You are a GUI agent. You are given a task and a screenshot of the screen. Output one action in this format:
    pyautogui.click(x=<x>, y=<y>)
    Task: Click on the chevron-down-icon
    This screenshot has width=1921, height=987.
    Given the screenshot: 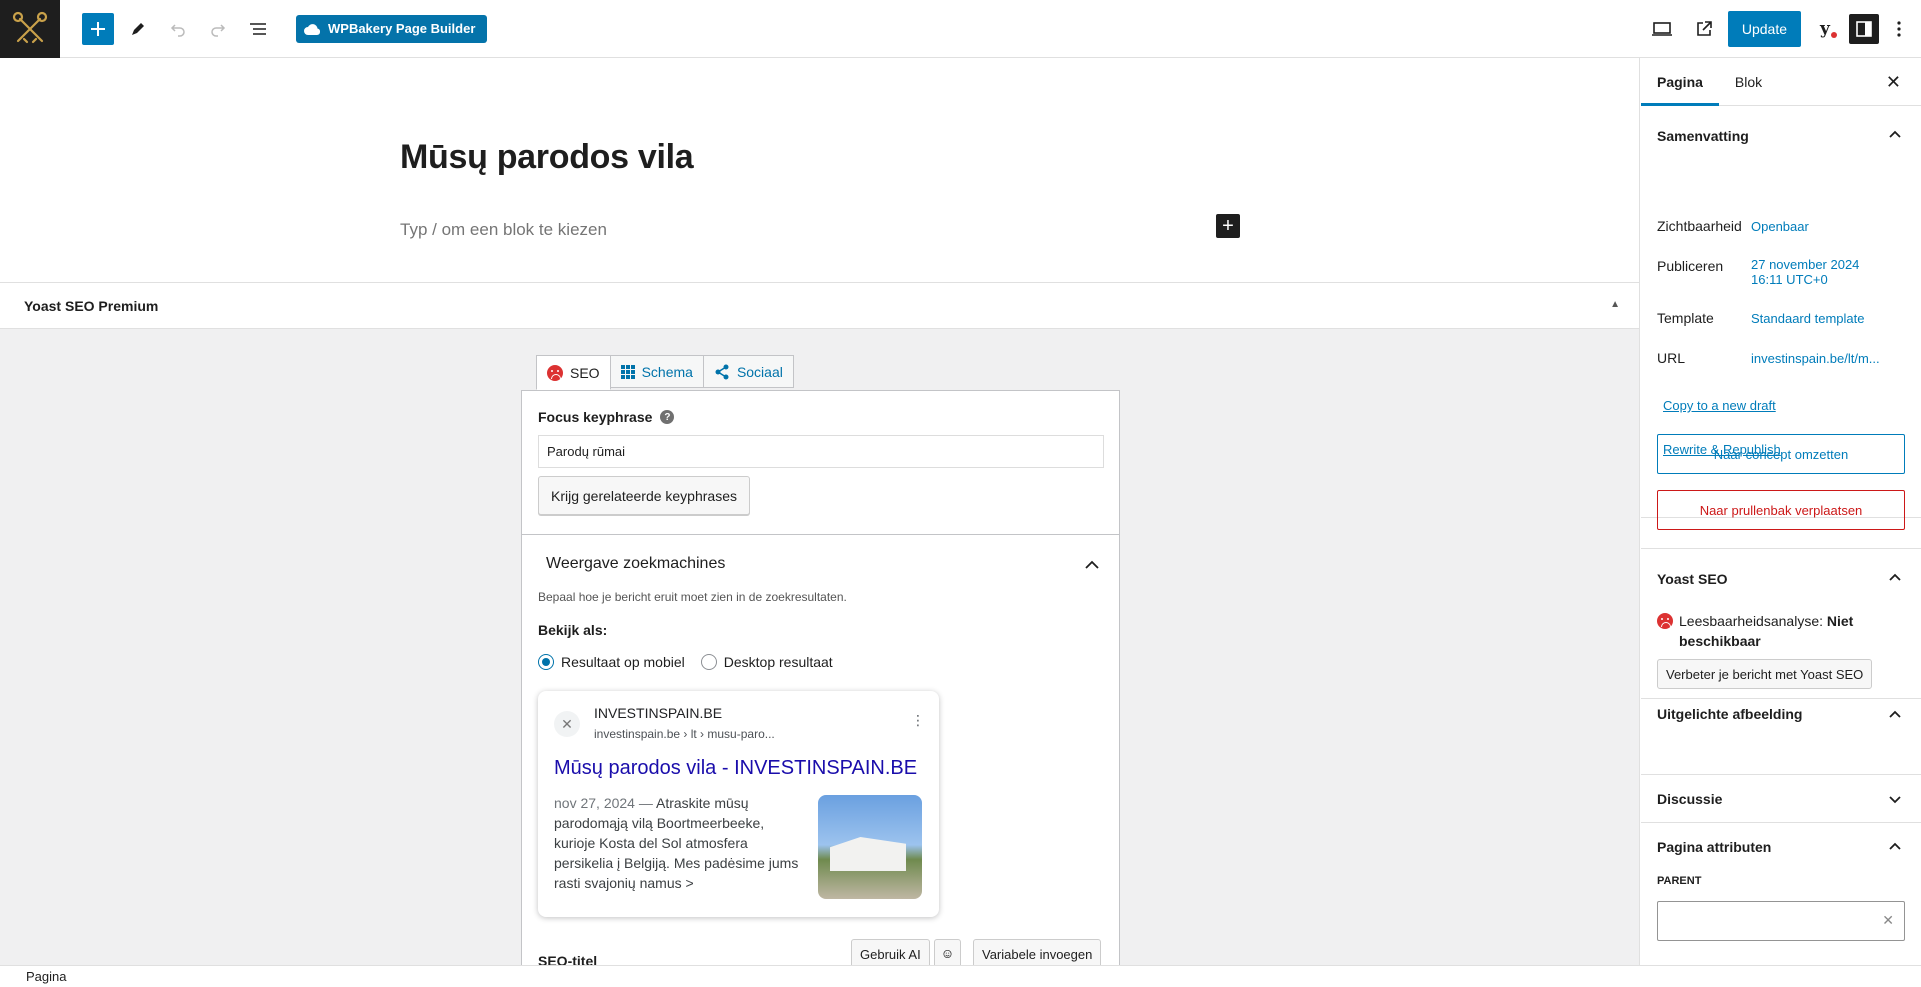 What is the action you would take?
    pyautogui.click(x=1895, y=799)
    